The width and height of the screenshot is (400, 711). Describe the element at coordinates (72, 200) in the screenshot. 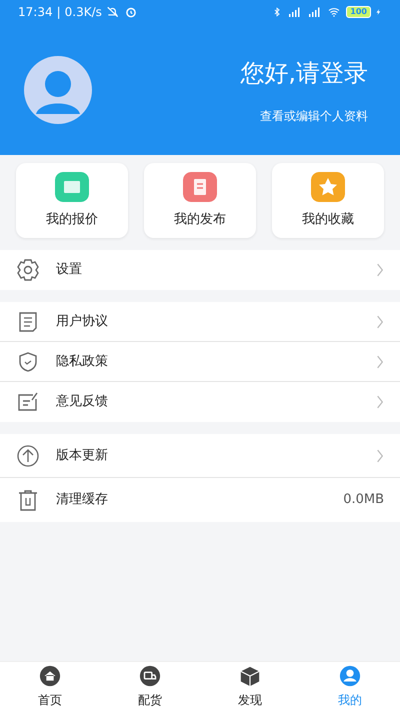

I see `shortcut-card: 我的报价` at that location.